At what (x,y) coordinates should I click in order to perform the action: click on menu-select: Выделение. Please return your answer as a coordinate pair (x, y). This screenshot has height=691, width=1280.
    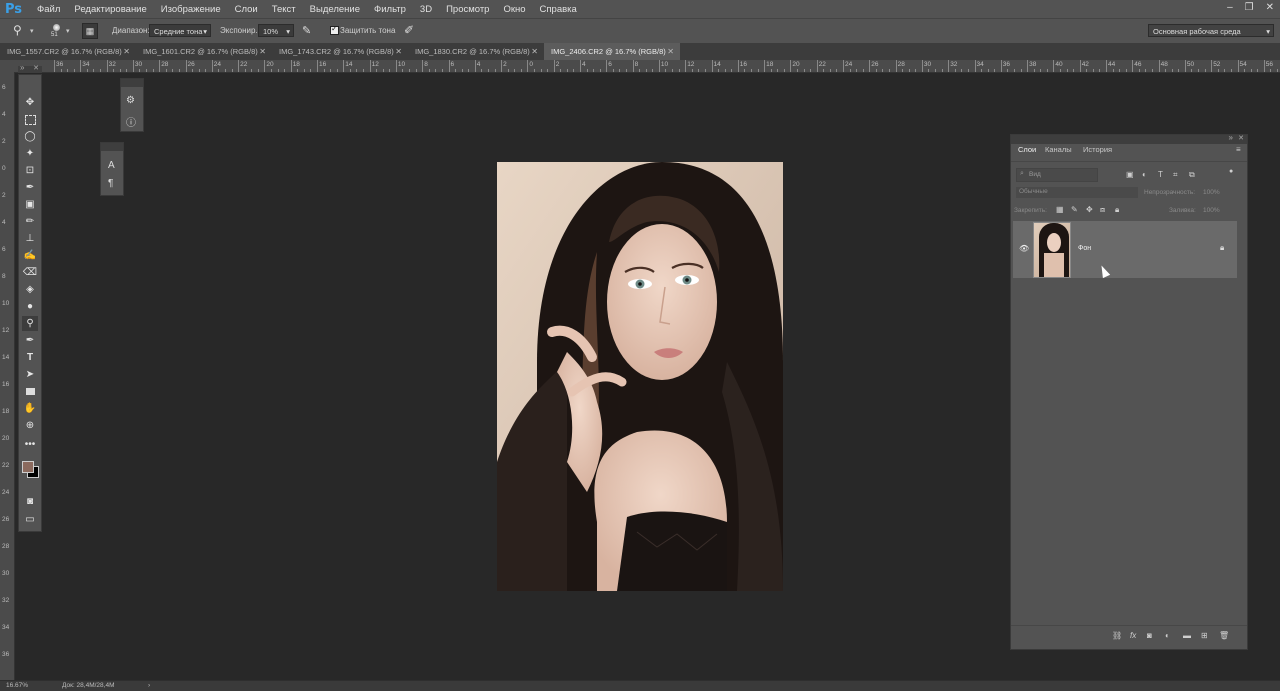
    Looking at the image, I should click on (335, 9).